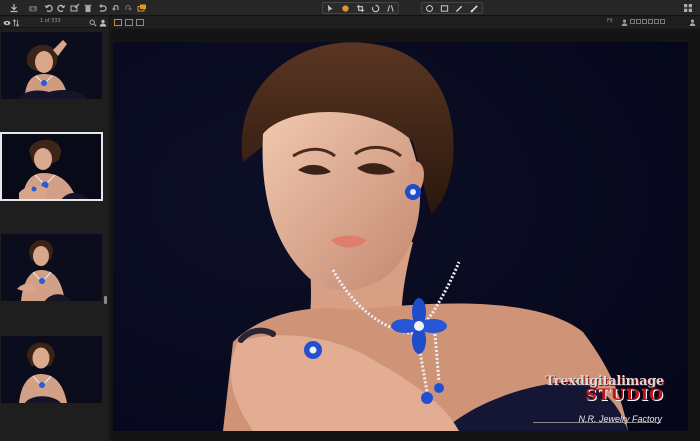 The width and height of the screenshot is (700, 441). What do you see at coordinates (128, 8) in the screenshot?
I see `redo-icon` at bounding box center [128, 8].